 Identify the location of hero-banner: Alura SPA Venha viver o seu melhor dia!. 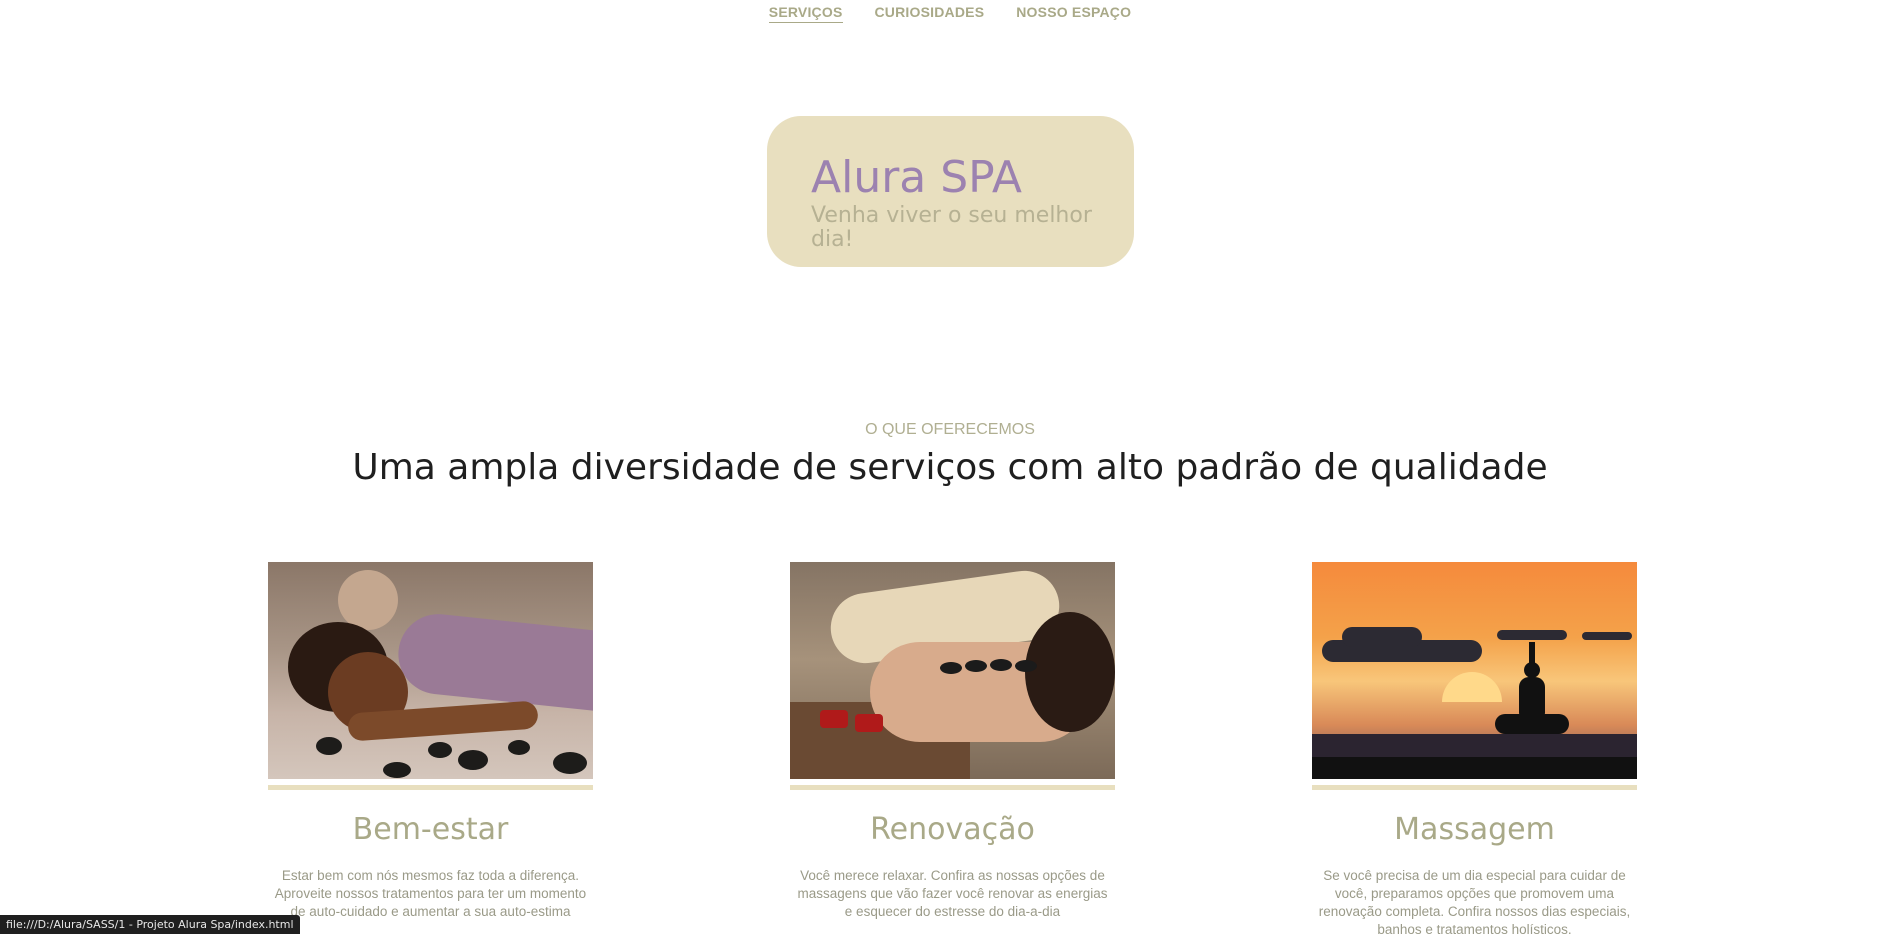
(950, 191).